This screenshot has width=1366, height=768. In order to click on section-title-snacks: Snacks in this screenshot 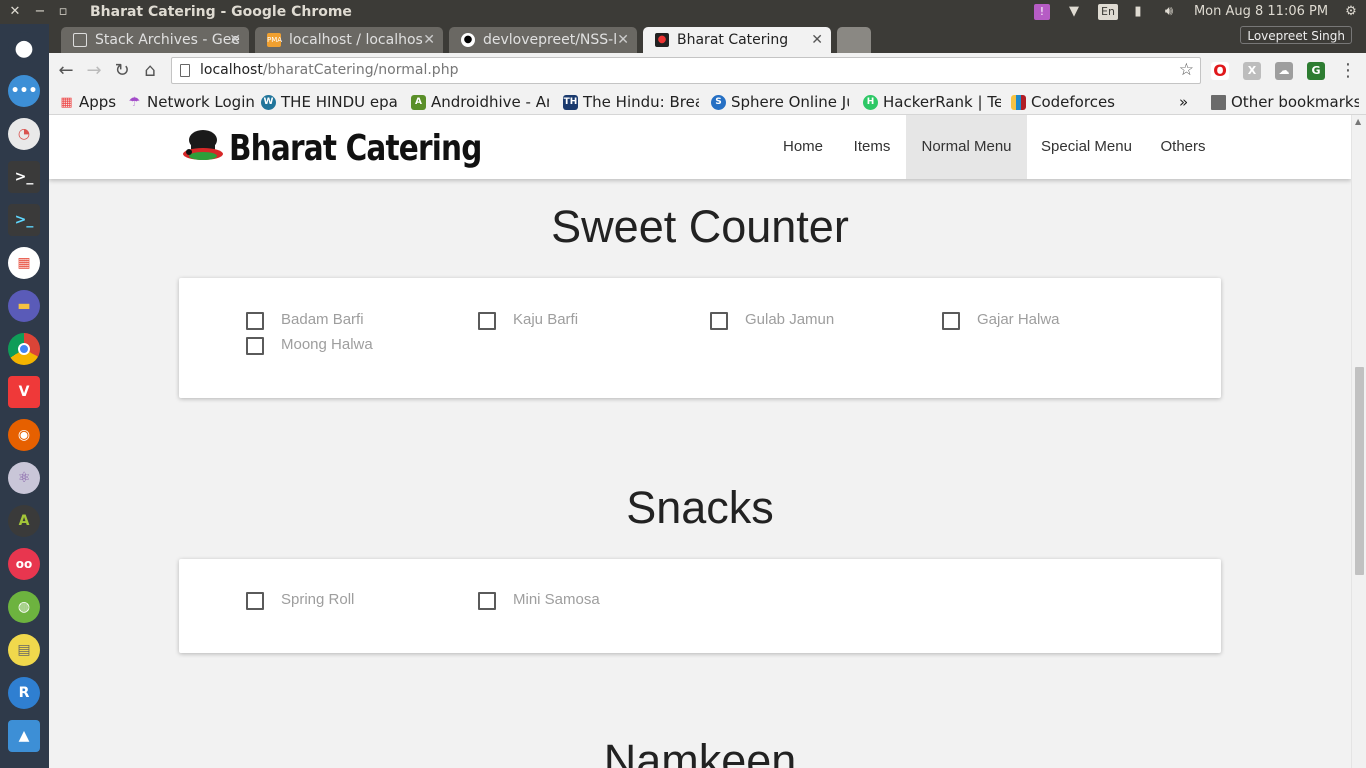, I will do `click(700, 507)`.